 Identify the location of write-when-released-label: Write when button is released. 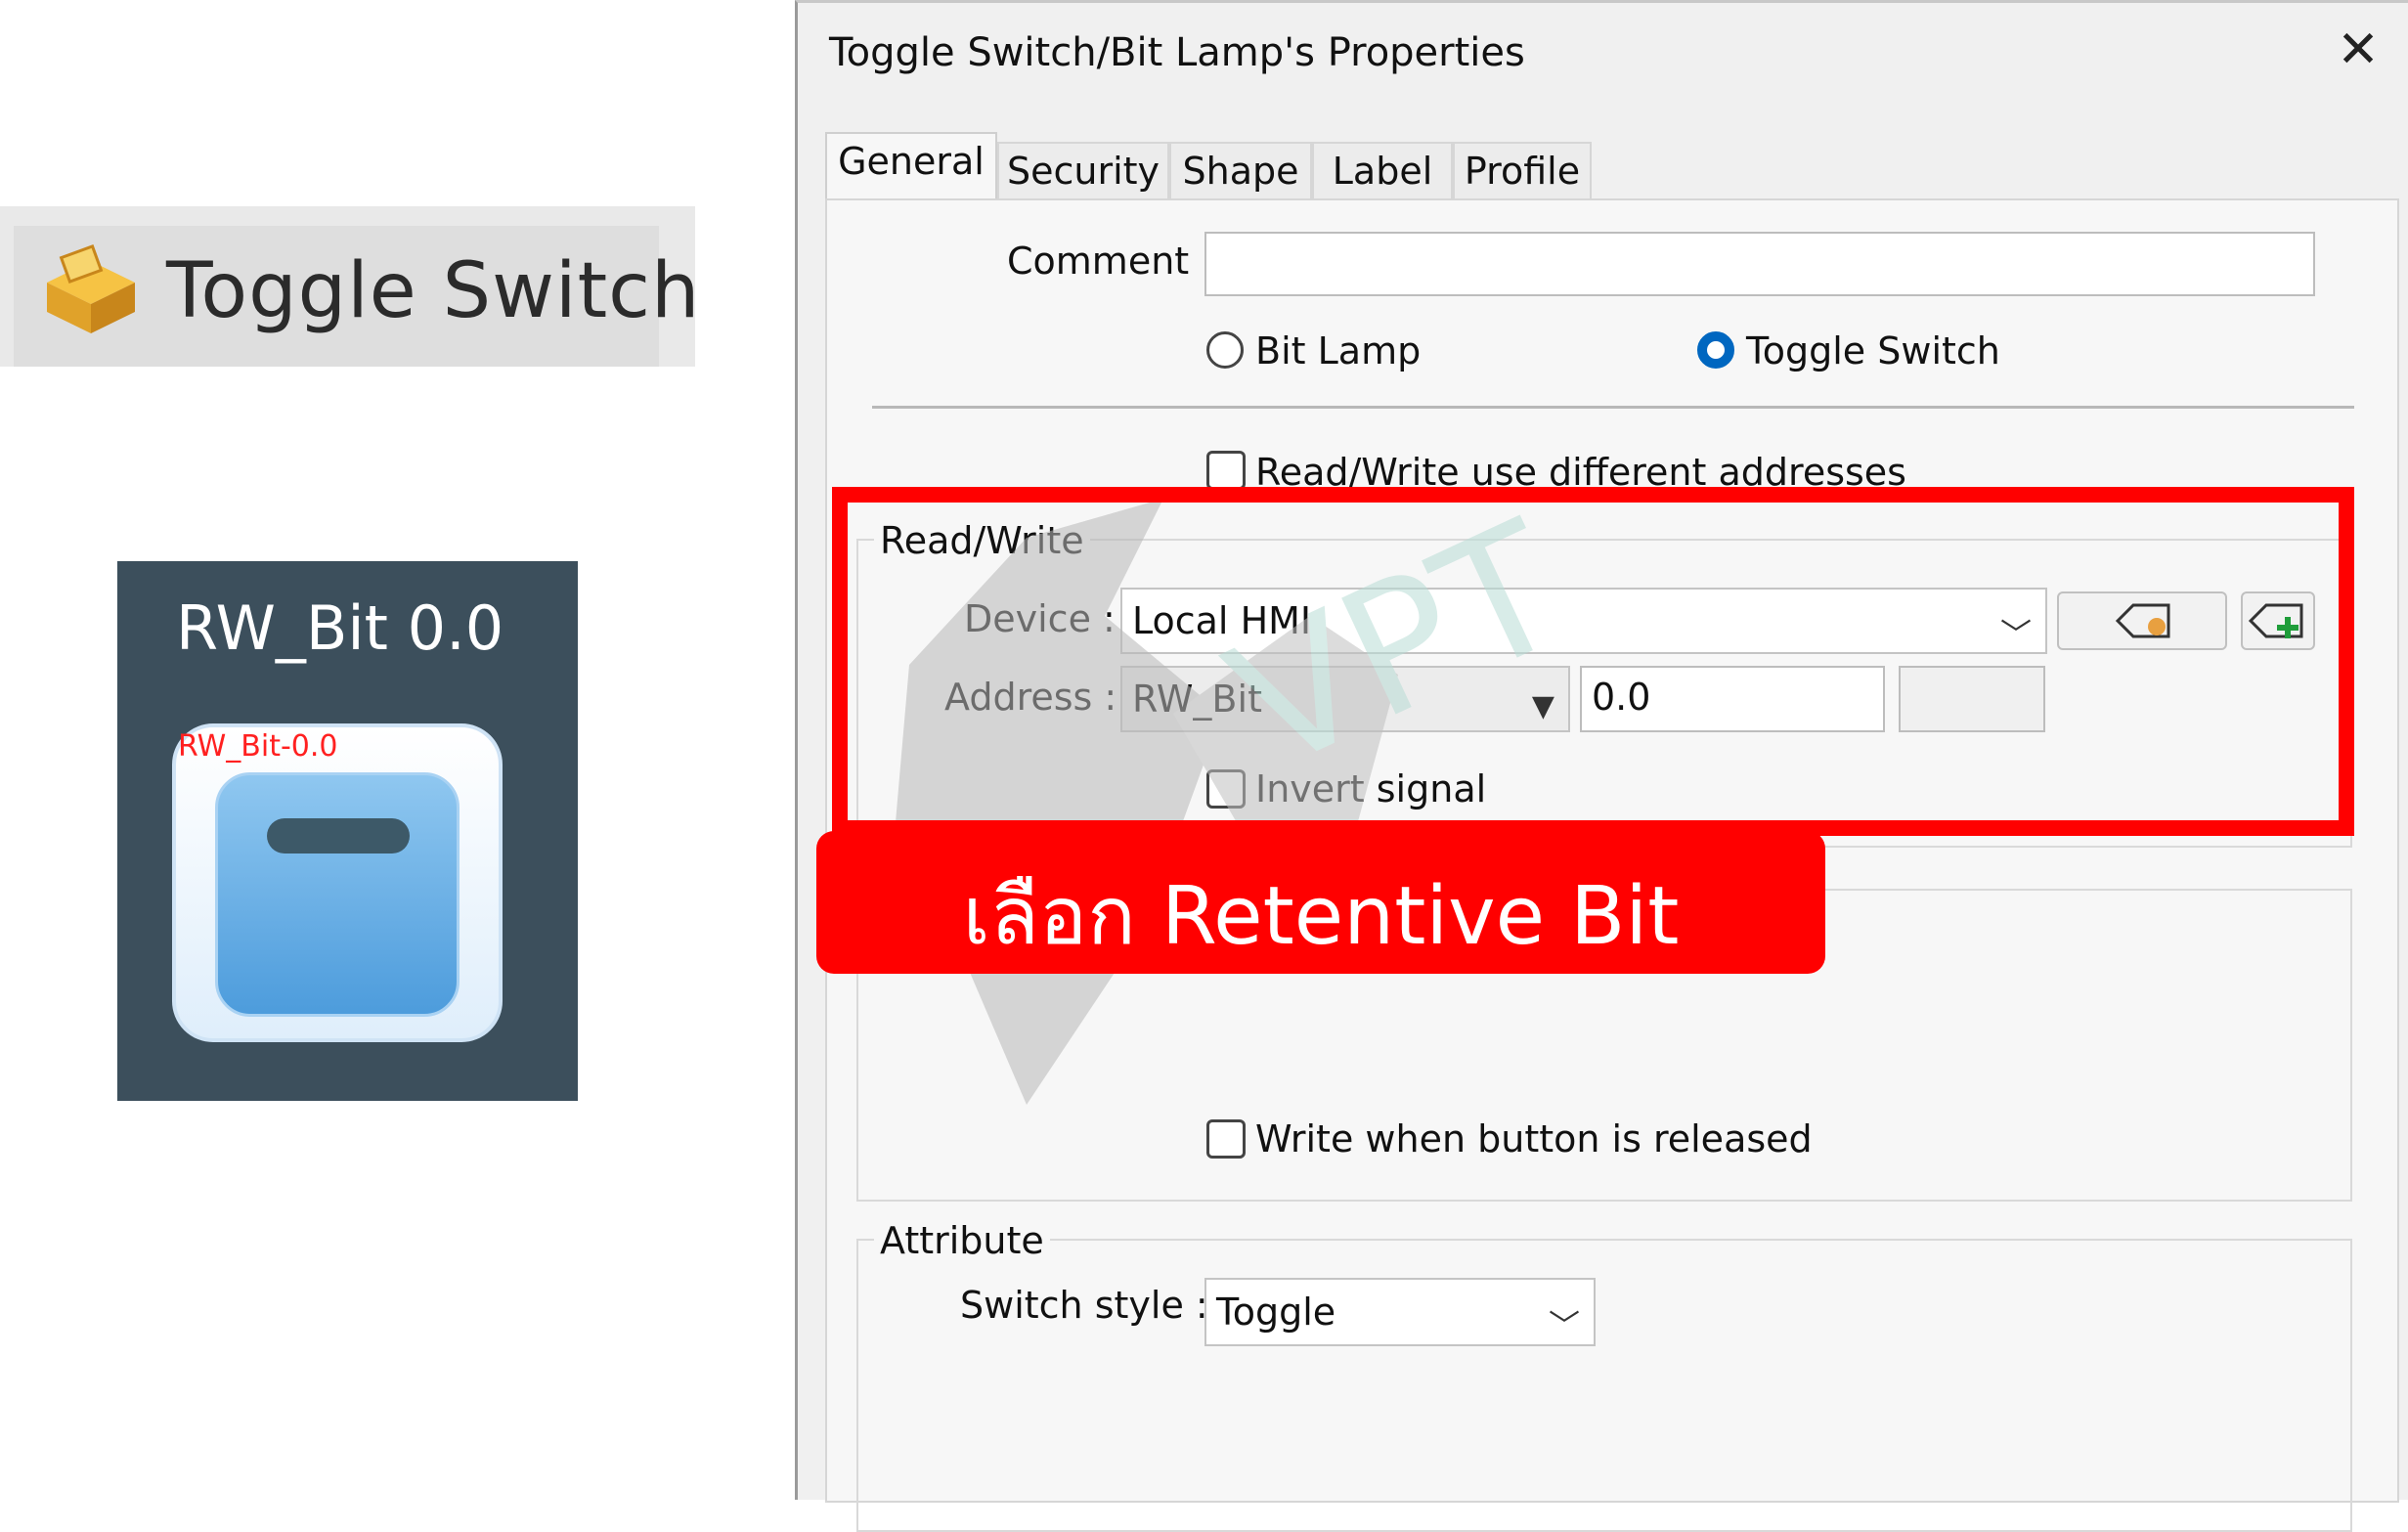
(1534, 1139).